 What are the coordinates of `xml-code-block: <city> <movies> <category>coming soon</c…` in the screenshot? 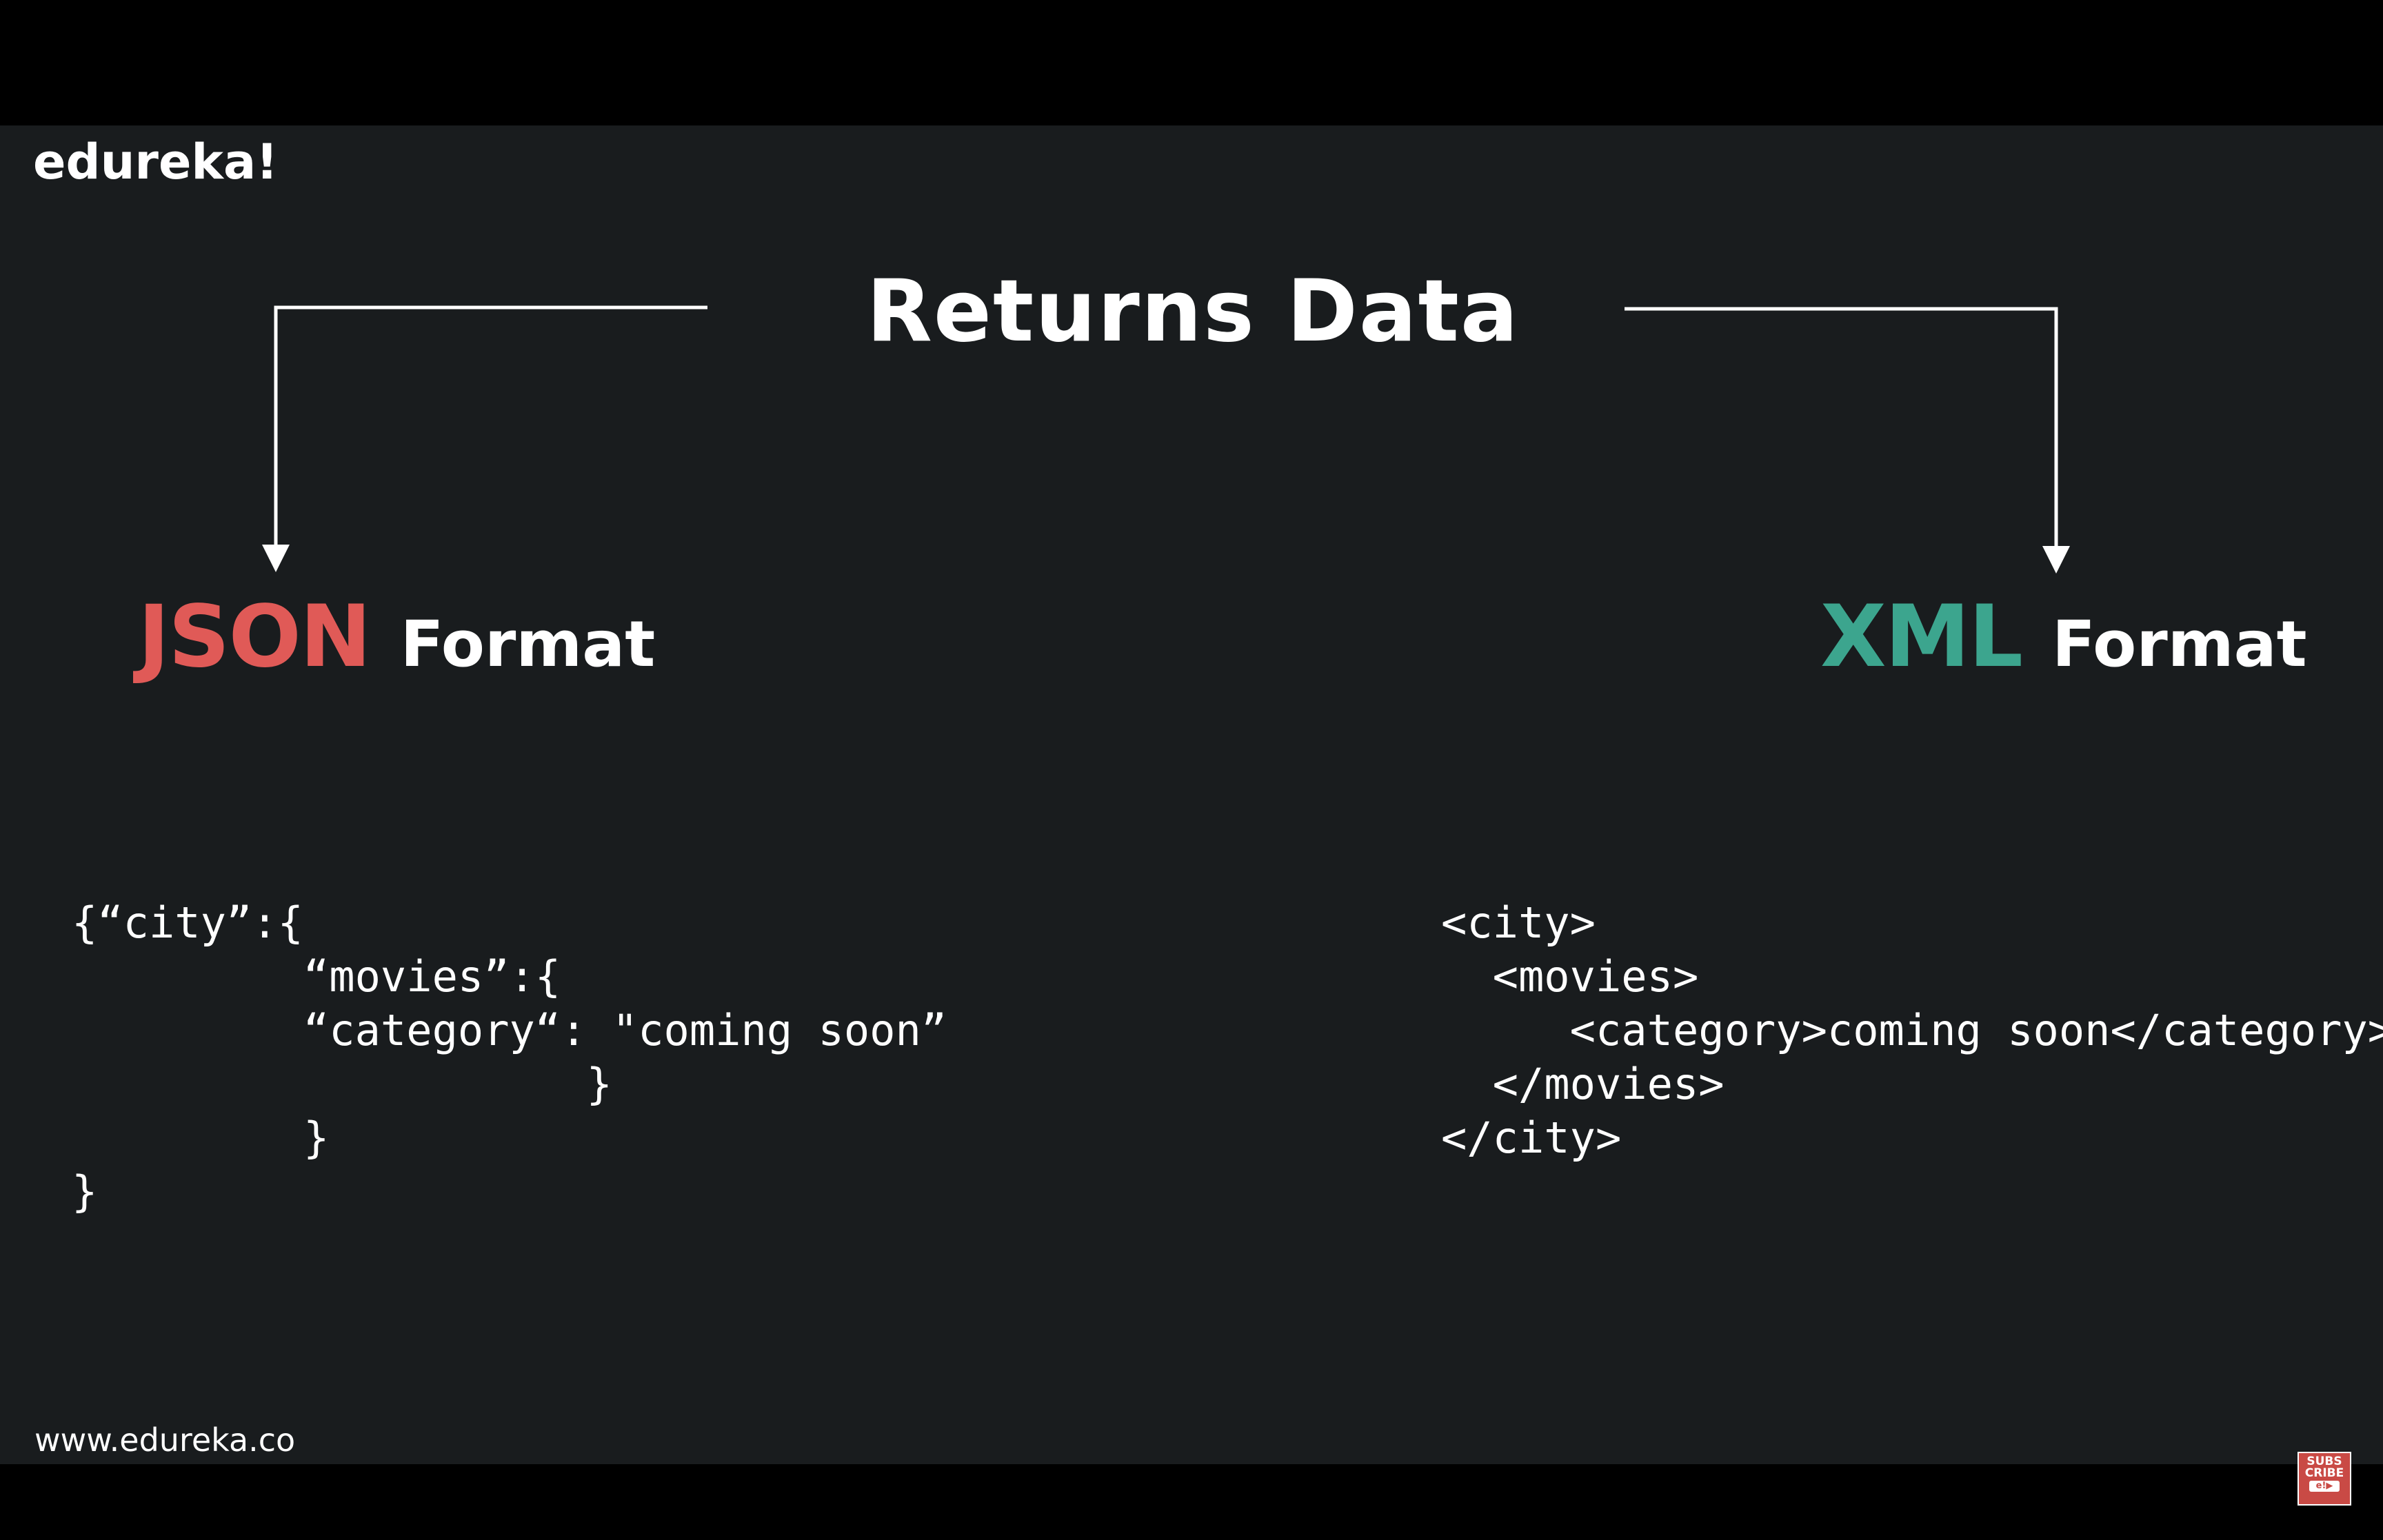 It's located at (1912, 1030).